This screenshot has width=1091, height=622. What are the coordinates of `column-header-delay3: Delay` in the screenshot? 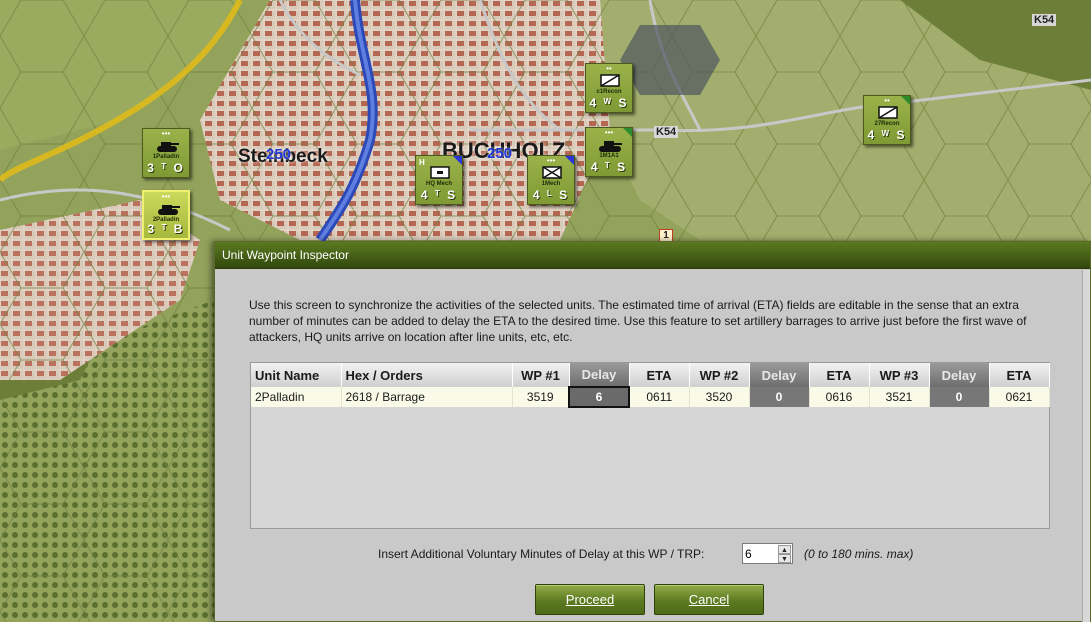 It's located at (959, 375).